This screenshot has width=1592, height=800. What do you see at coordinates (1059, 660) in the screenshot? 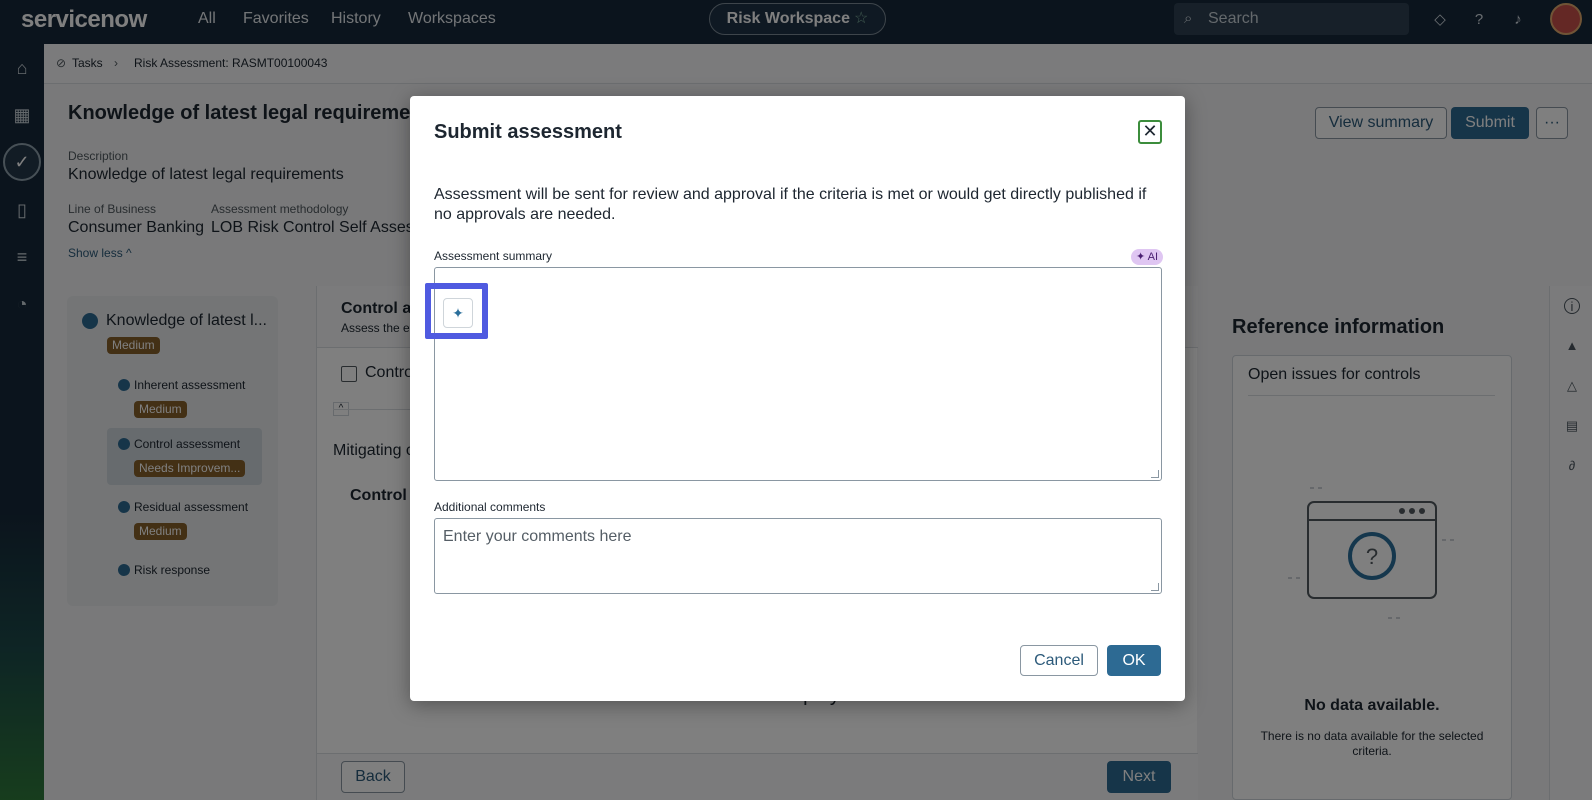
I see `cancel-button: Cancel` at bounding box center [1059, 660].